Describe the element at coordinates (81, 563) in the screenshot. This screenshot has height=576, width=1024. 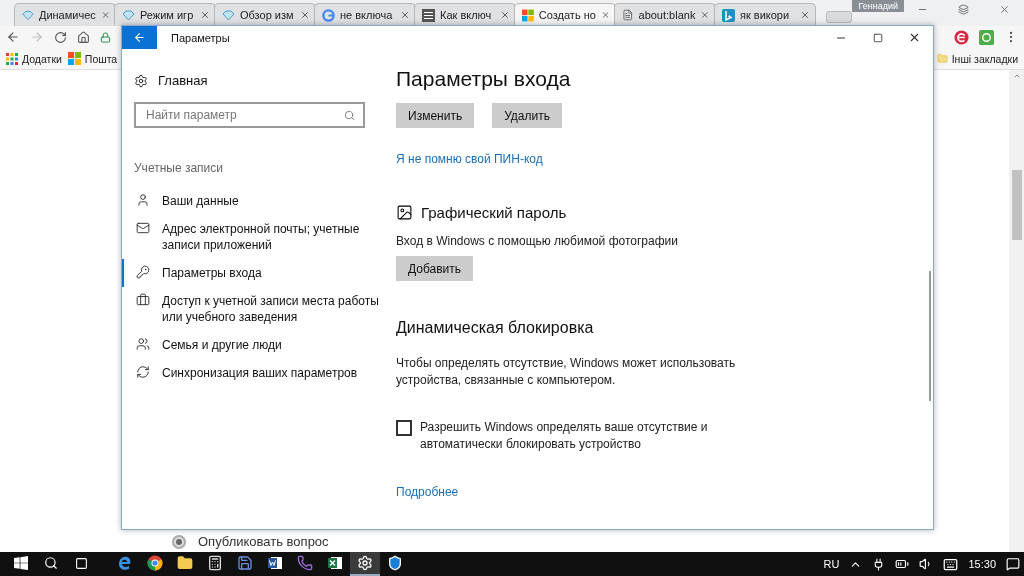
I see `task-view-icon` at that location.